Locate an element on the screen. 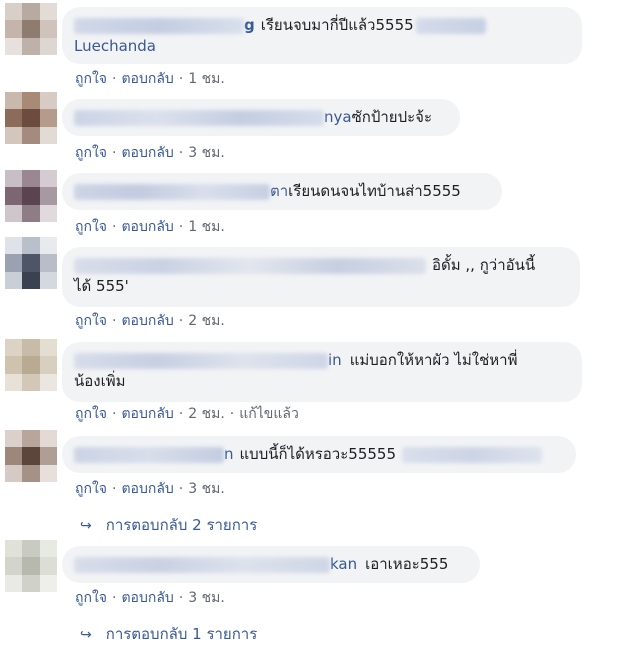 The height and width of the screenshot is (646, 624). comment-text-line-2: น้องเพิ่ม is located at coordinates (100, 381).